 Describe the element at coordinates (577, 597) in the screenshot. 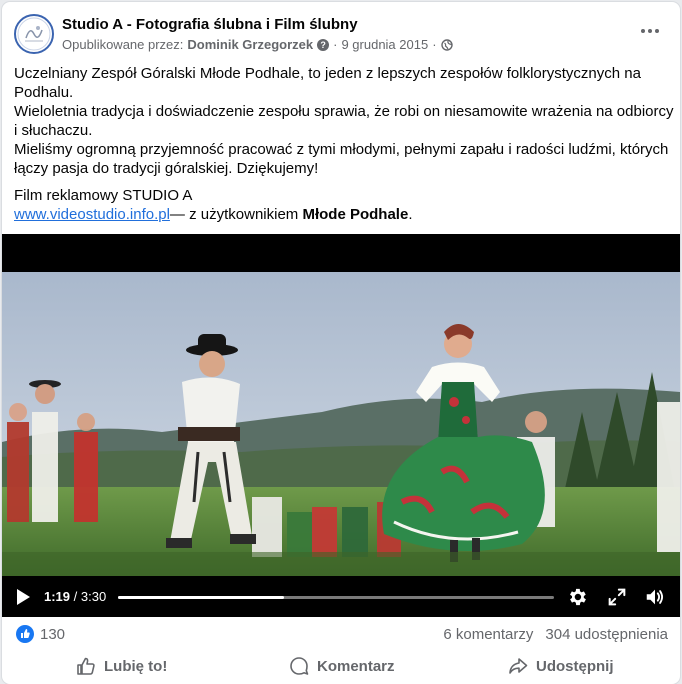

I see `settings-icon` at that location.